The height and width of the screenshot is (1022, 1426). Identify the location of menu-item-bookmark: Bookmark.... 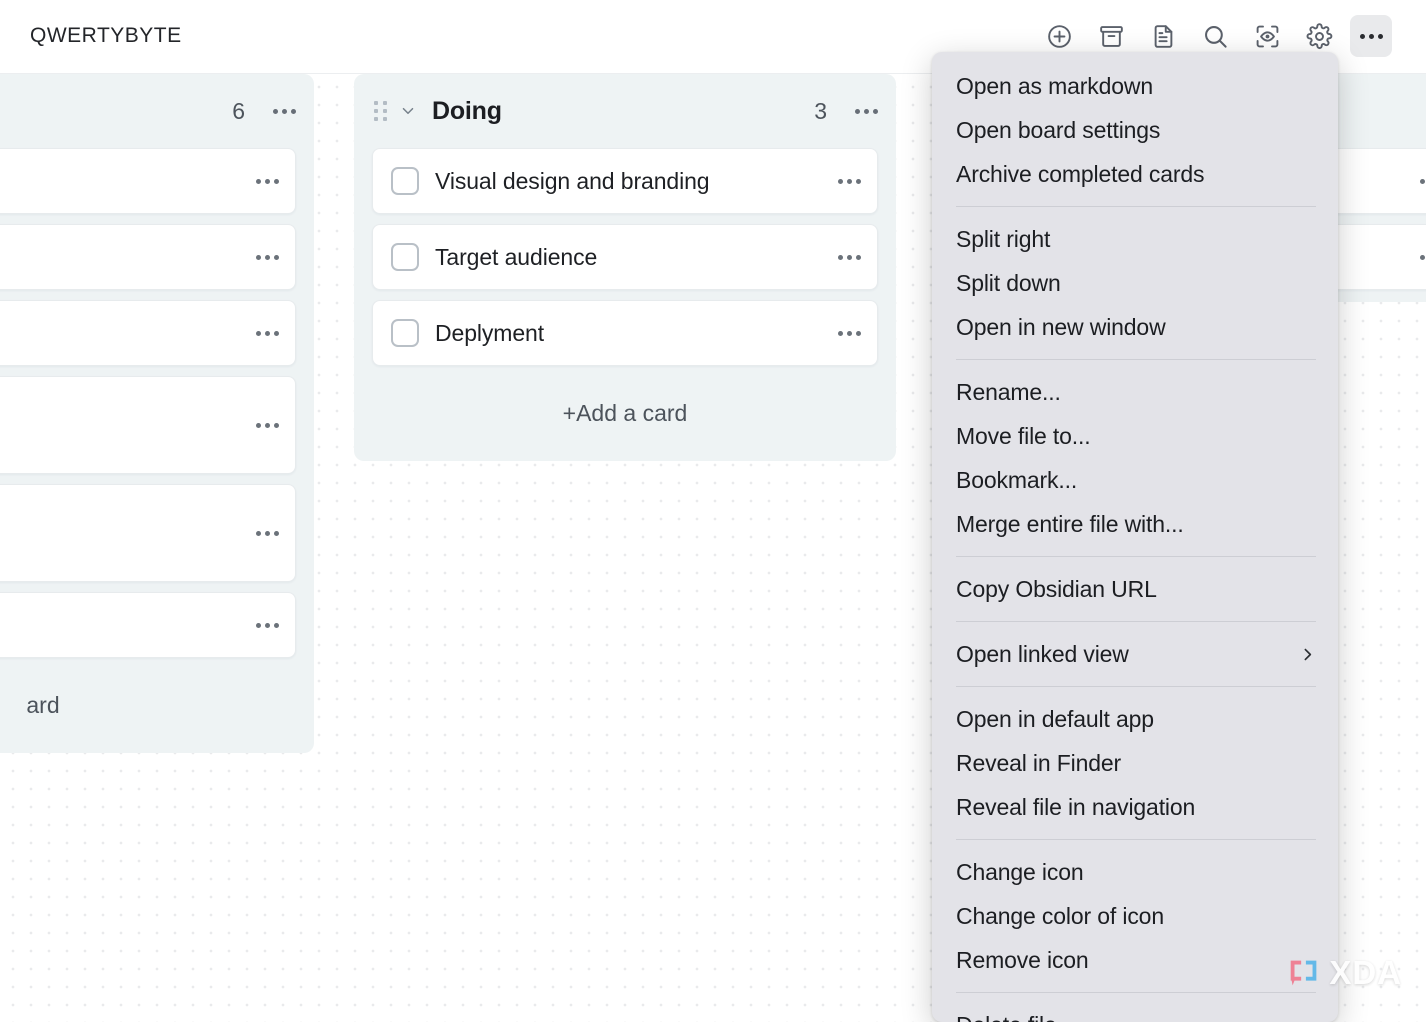
(1135, 480).